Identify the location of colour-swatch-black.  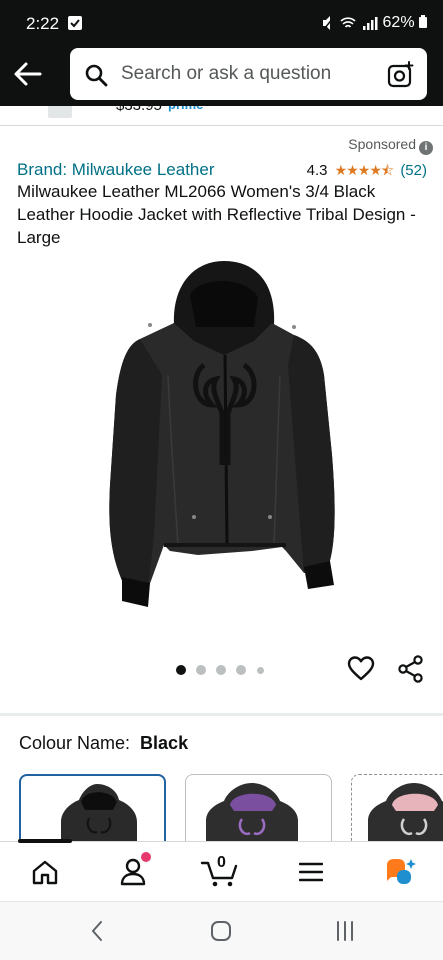
(92, 809).